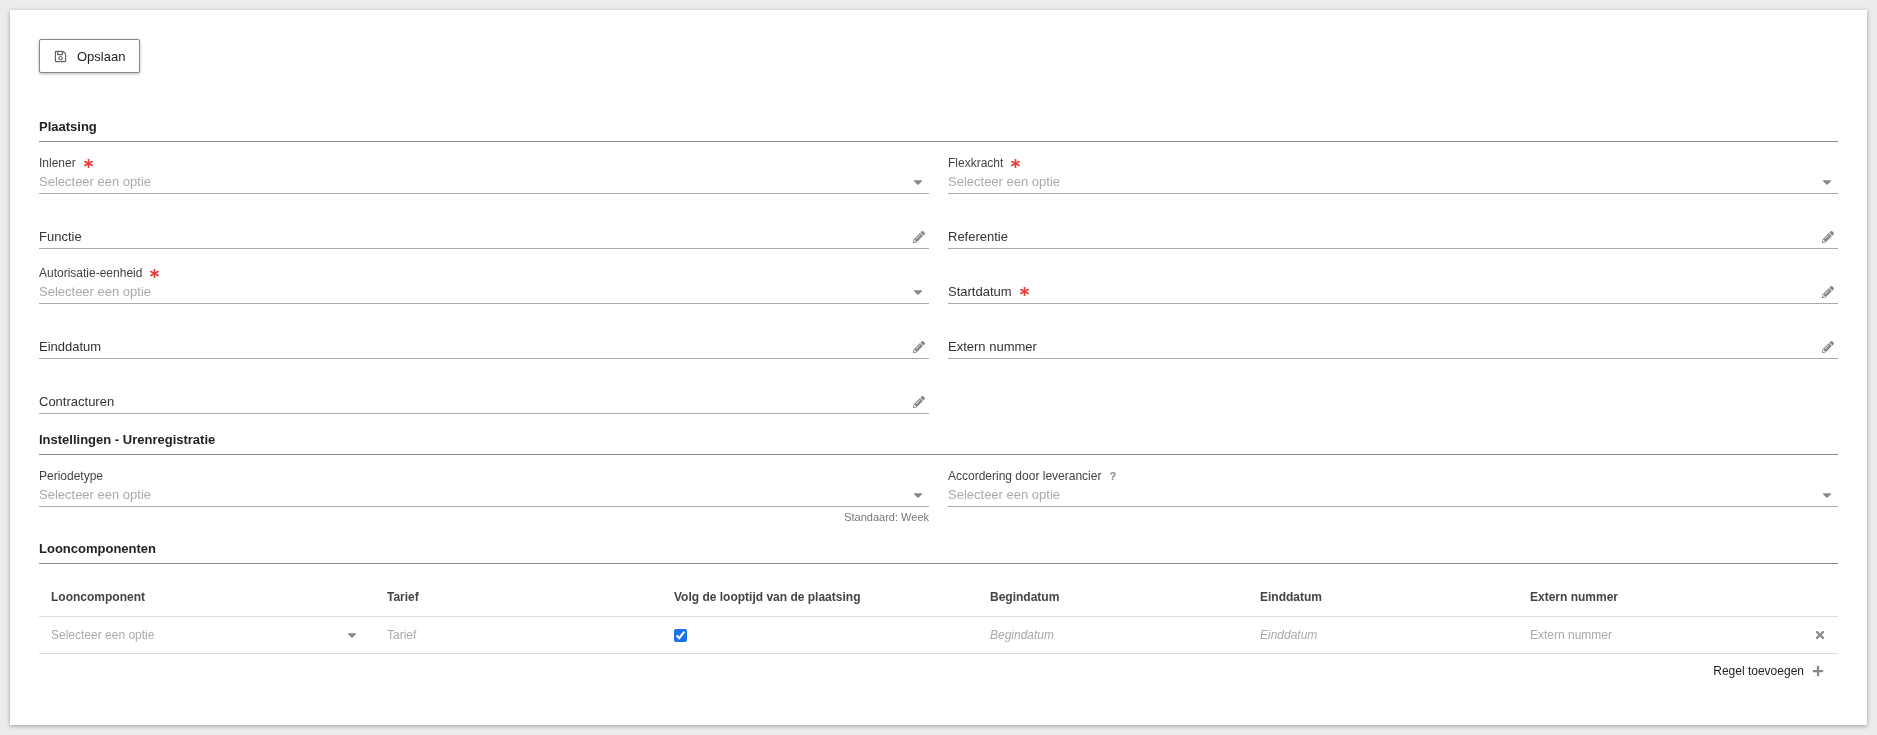 The image size is (1877, 735). I want to click on field-label: Accordering door leverancier, so click(1025, 476).